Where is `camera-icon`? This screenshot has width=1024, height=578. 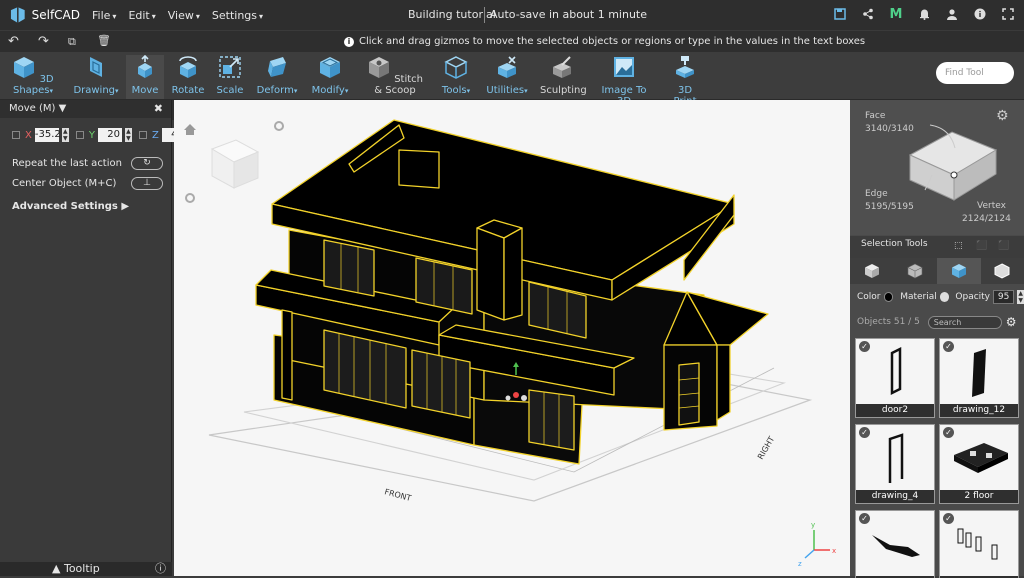 camera-icon is located at coordinates (190, 198).